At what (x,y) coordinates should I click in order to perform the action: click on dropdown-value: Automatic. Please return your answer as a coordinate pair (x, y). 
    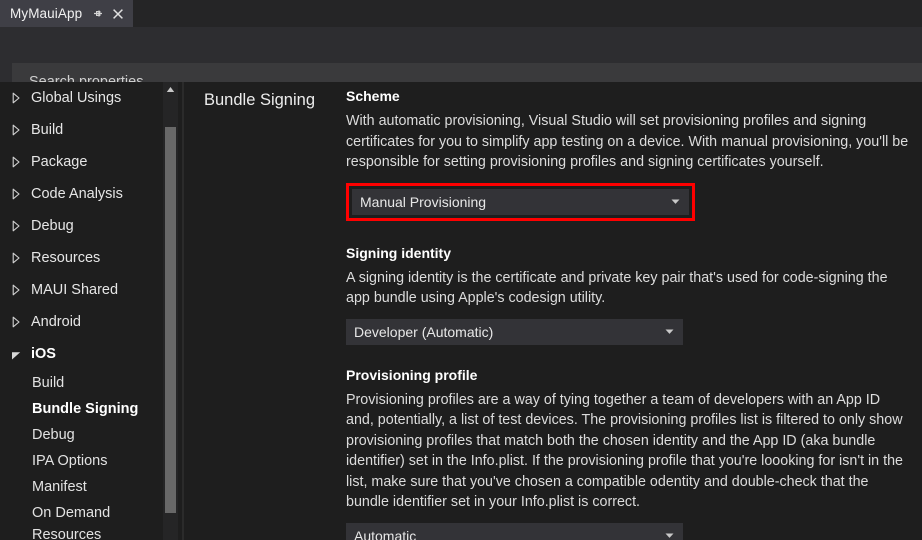
    Looking at the image, I should click on (385, 533).